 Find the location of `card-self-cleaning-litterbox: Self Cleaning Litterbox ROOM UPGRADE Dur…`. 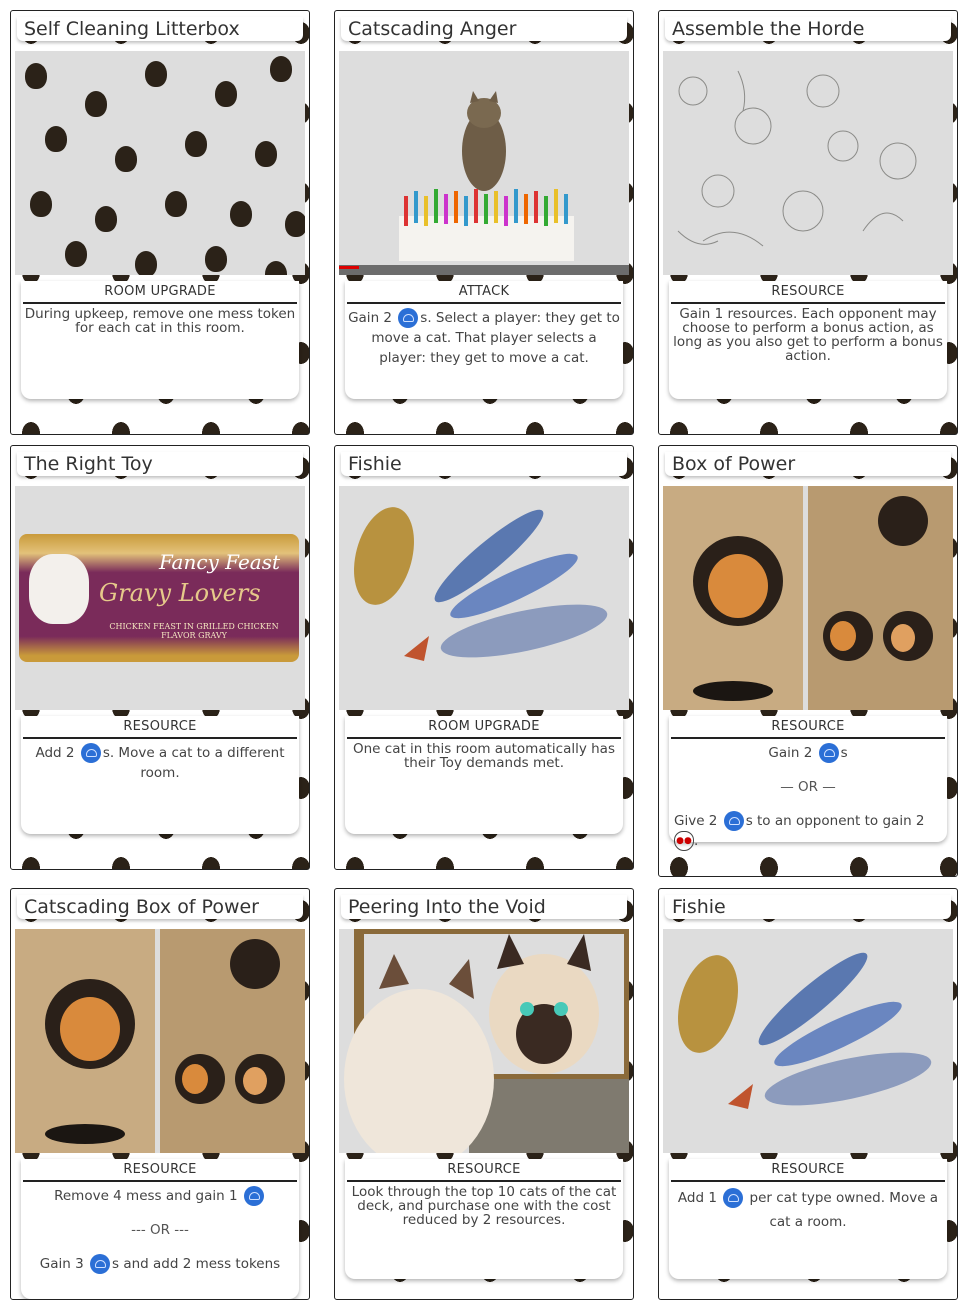

card-self-cleaning-litterbox: Self Cleaning Litterbox ROOM UPGRADE Dur… is located at coordinates (160, 222).